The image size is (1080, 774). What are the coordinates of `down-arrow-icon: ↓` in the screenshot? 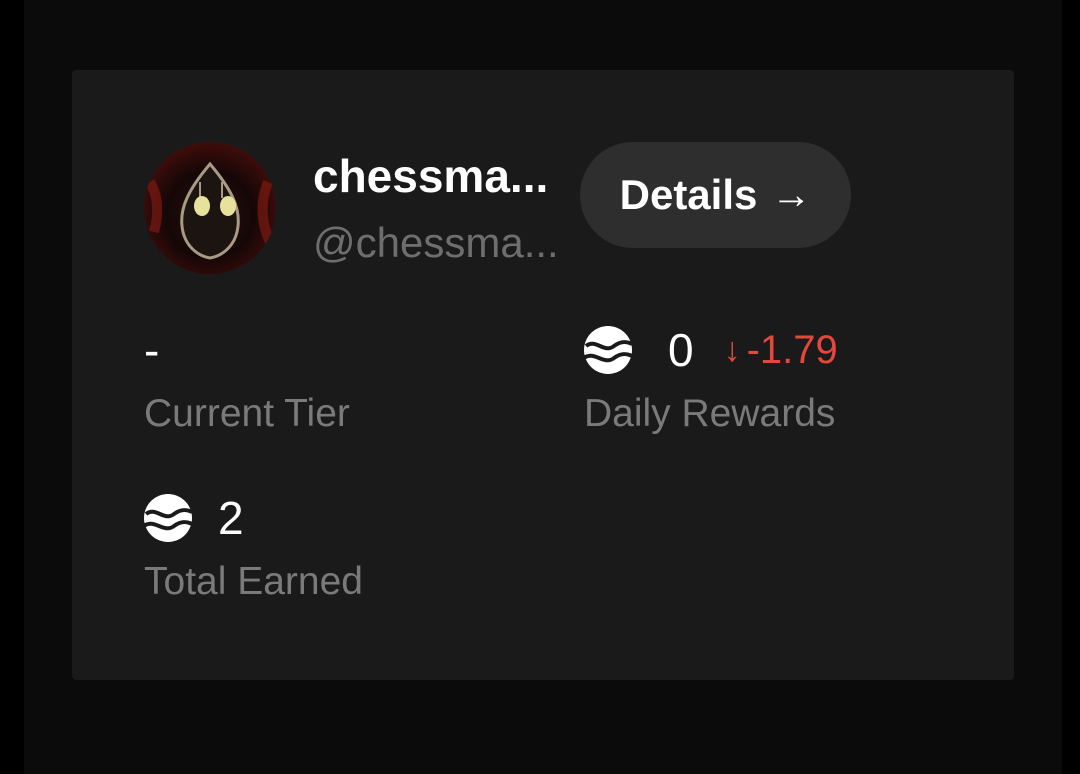 It's located at (732, 350).